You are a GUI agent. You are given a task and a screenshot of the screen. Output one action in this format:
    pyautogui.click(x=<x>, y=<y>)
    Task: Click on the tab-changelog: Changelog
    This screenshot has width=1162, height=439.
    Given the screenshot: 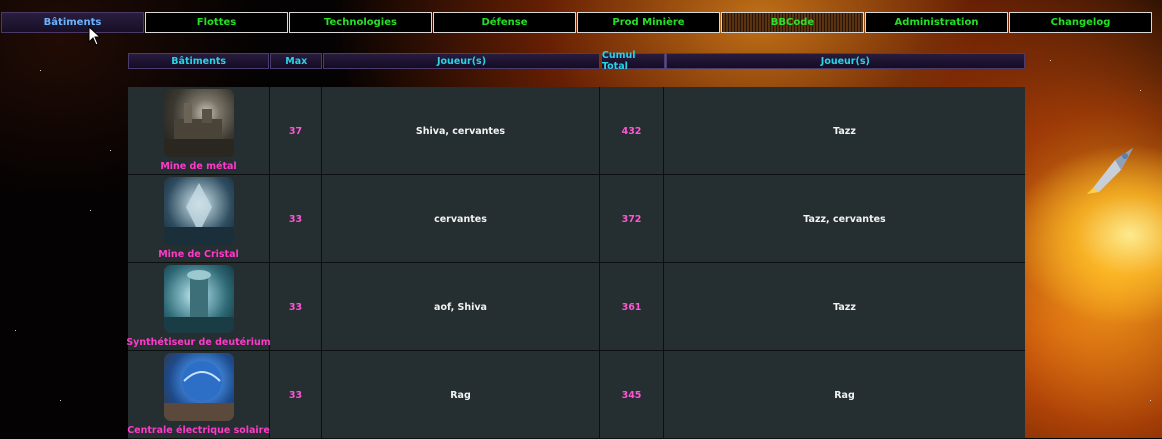 What is the action you would take?
    pyautogui.click(x=1080, y=22)
    